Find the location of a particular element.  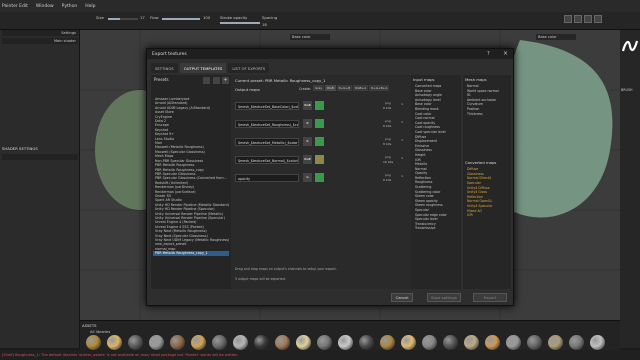

size-slider is located at coordinates (123, 19).